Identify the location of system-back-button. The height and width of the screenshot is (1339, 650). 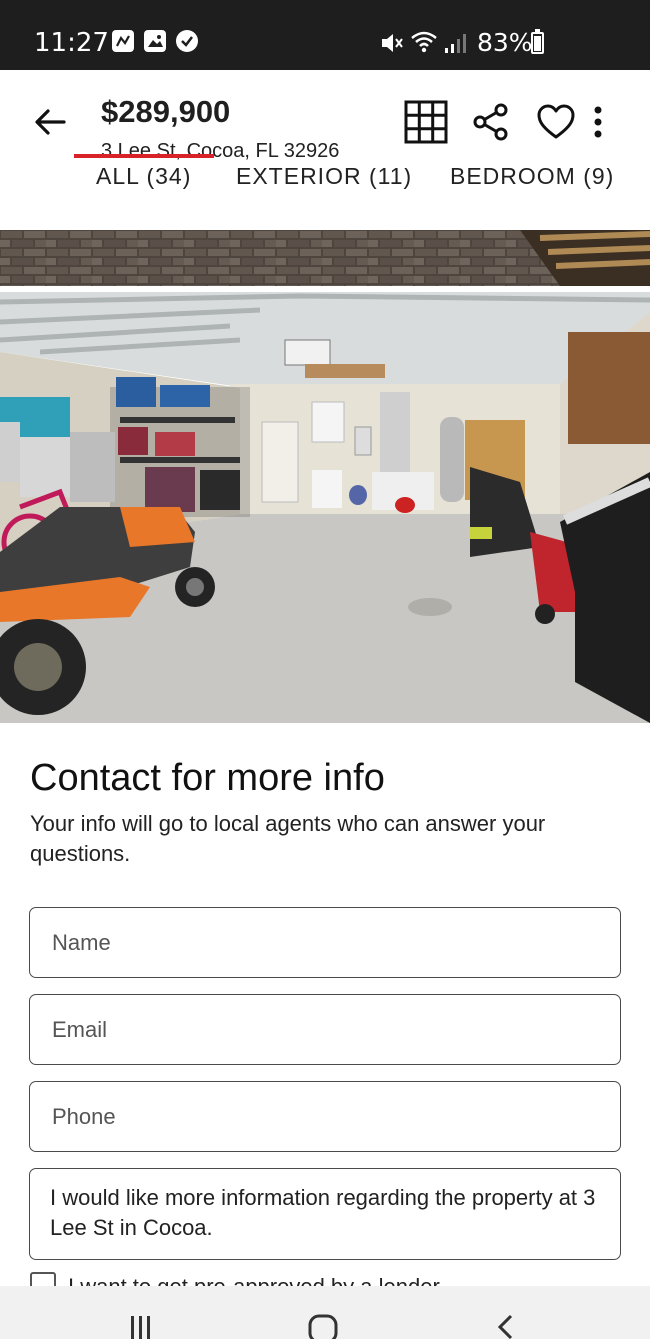
(506, 1325).